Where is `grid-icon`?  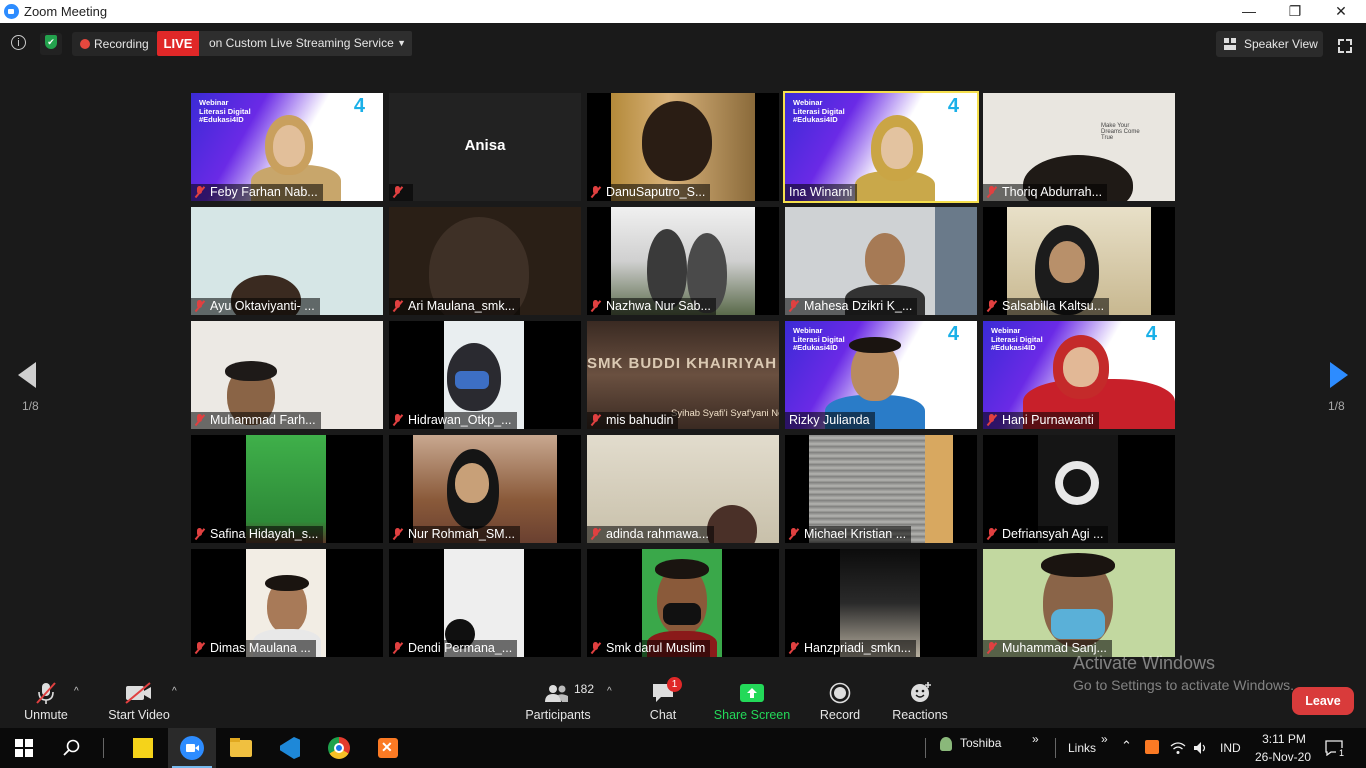
grid-icon is located at coordinates (1230, 44).